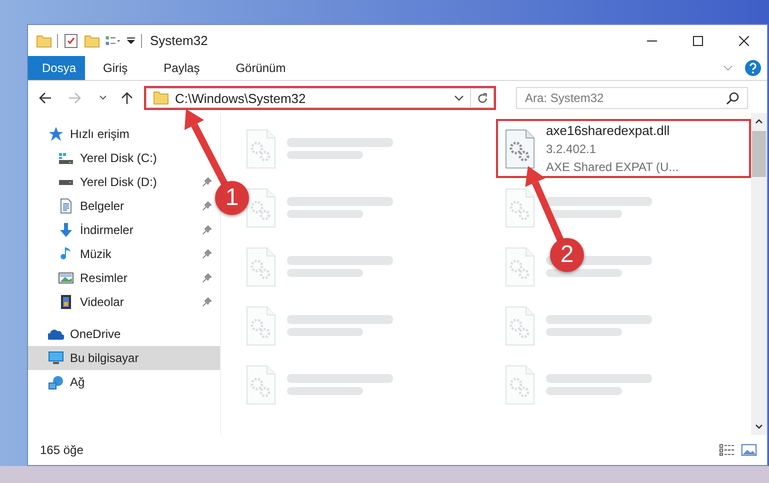  I want to click on dropdown-caret-icon, so click(459, 98).